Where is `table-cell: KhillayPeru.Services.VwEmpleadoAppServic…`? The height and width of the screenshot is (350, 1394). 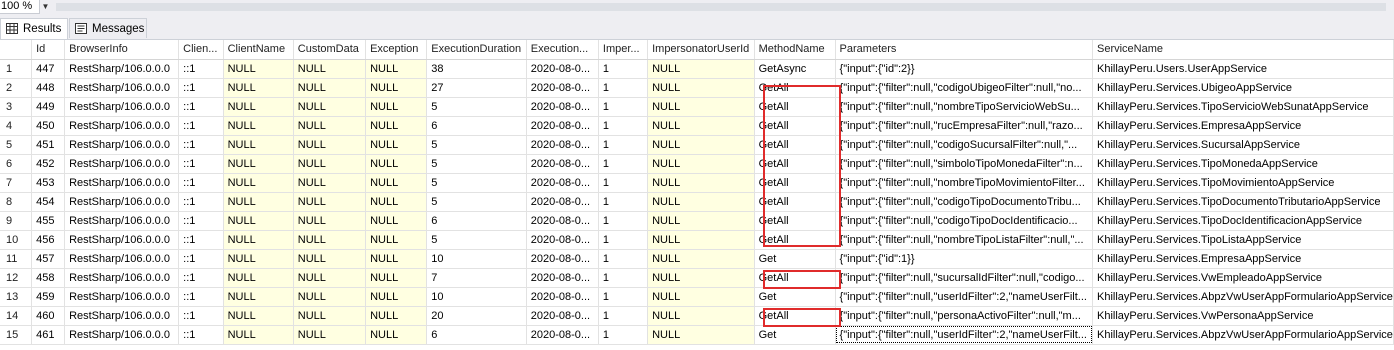 table-cell: KhillayPeru.Services.VwEmpleadoAppServic… is located at coordinates (1243, 278).